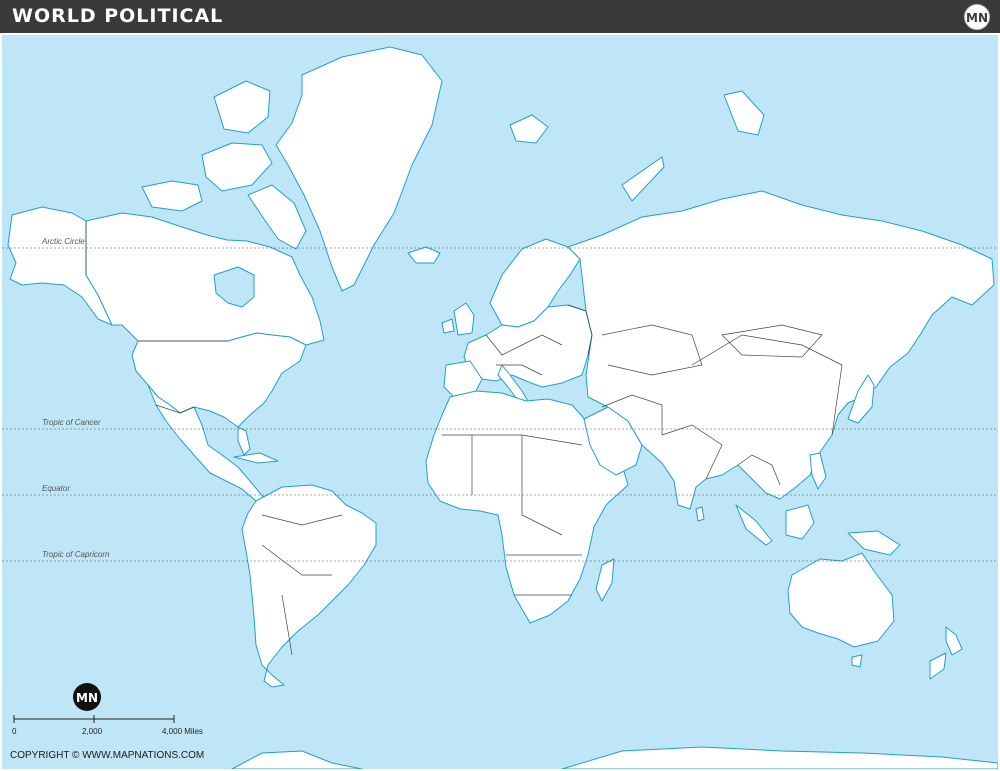 The width and height of the screenshot is (1000, 771). I want to click on new-guinea, so click(874, 543).